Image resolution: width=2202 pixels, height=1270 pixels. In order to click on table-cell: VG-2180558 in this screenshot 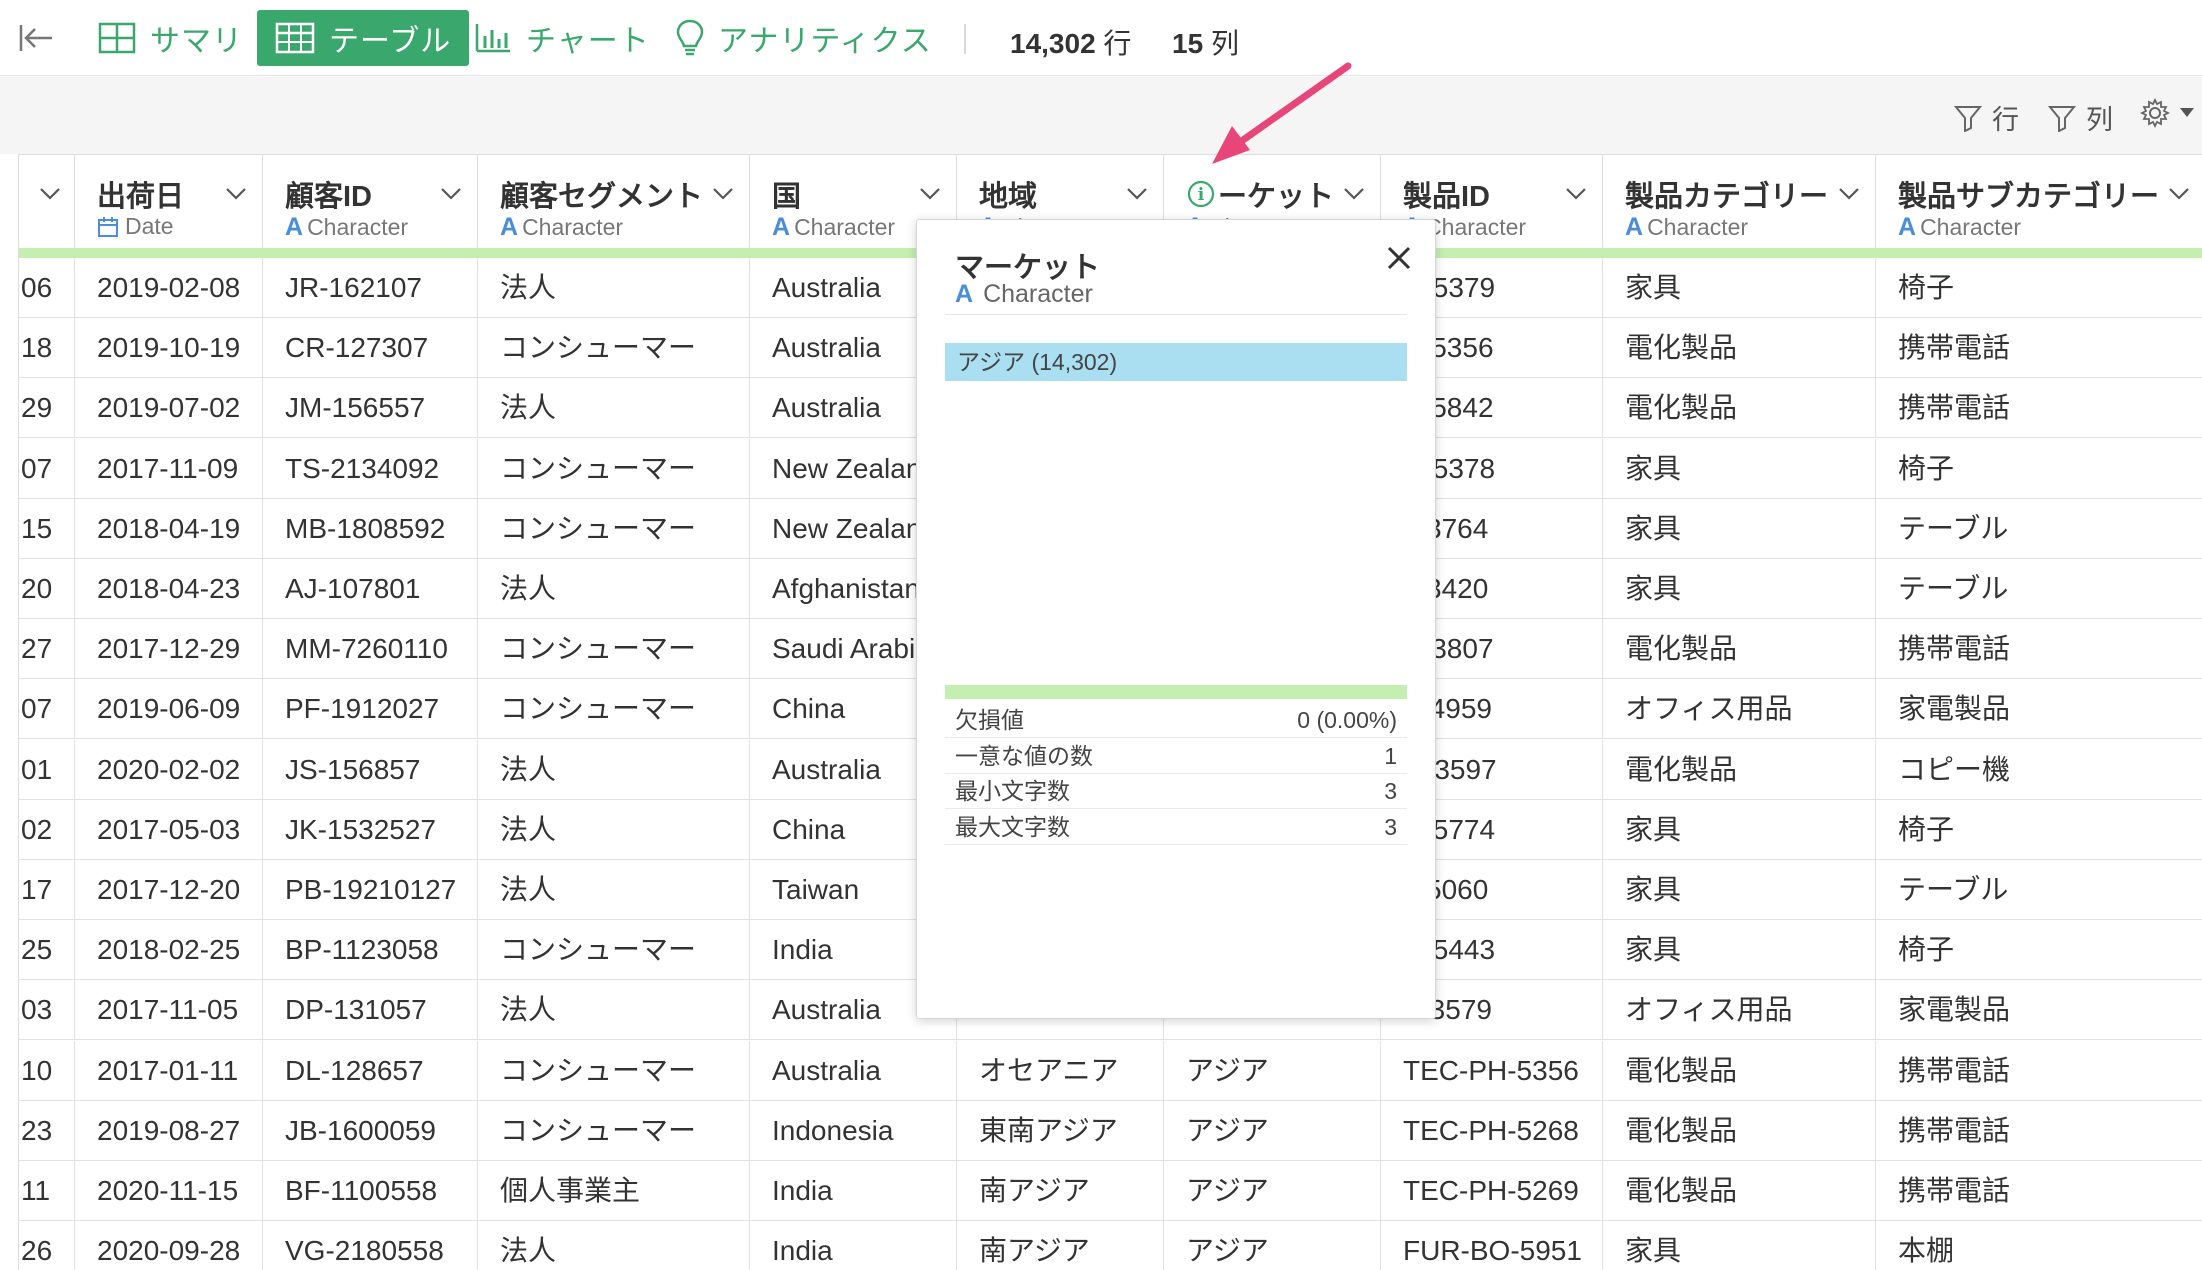, I will do `click(370, 1245)`.